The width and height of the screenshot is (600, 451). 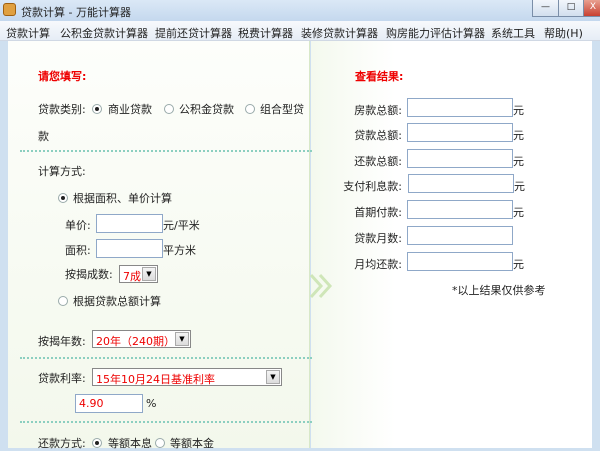 I want to click on result-label: 贷款总额:, so click(x=378, y=135).